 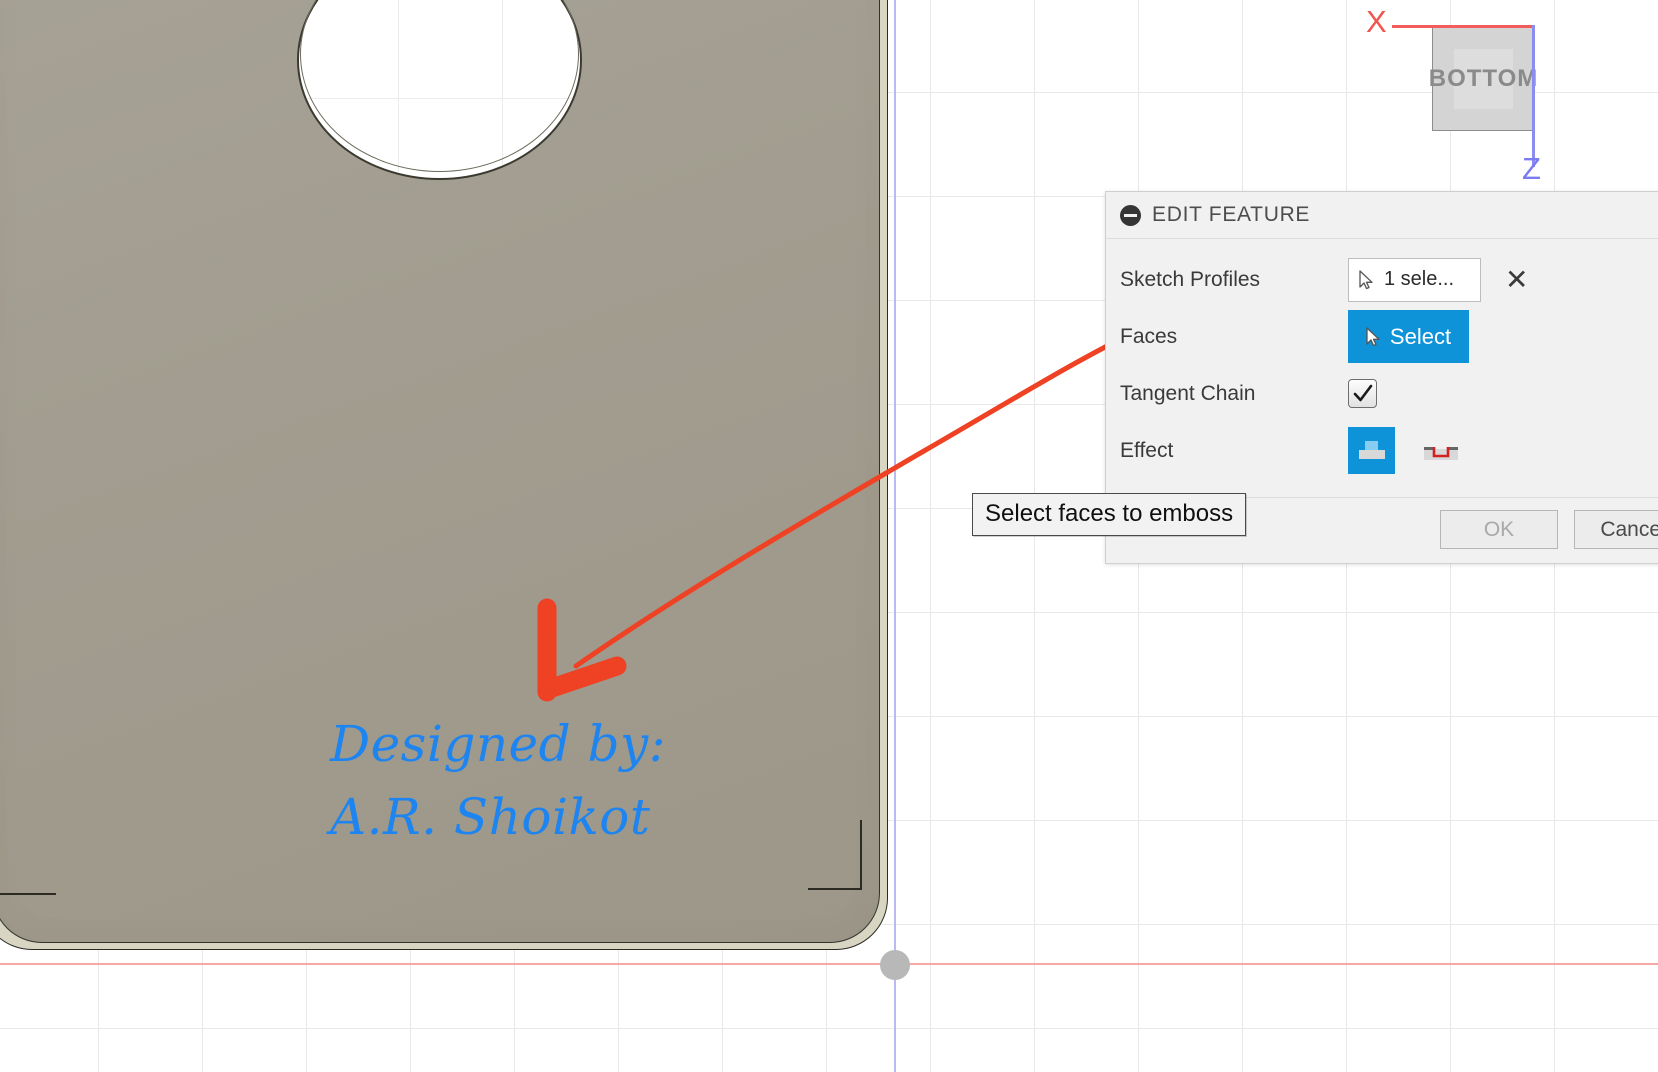 What do you see at coordinates (490, 816) in the screenshot?
I see `engraved-line-2: A.R. Shoikot` at bounding box center [490, 816].